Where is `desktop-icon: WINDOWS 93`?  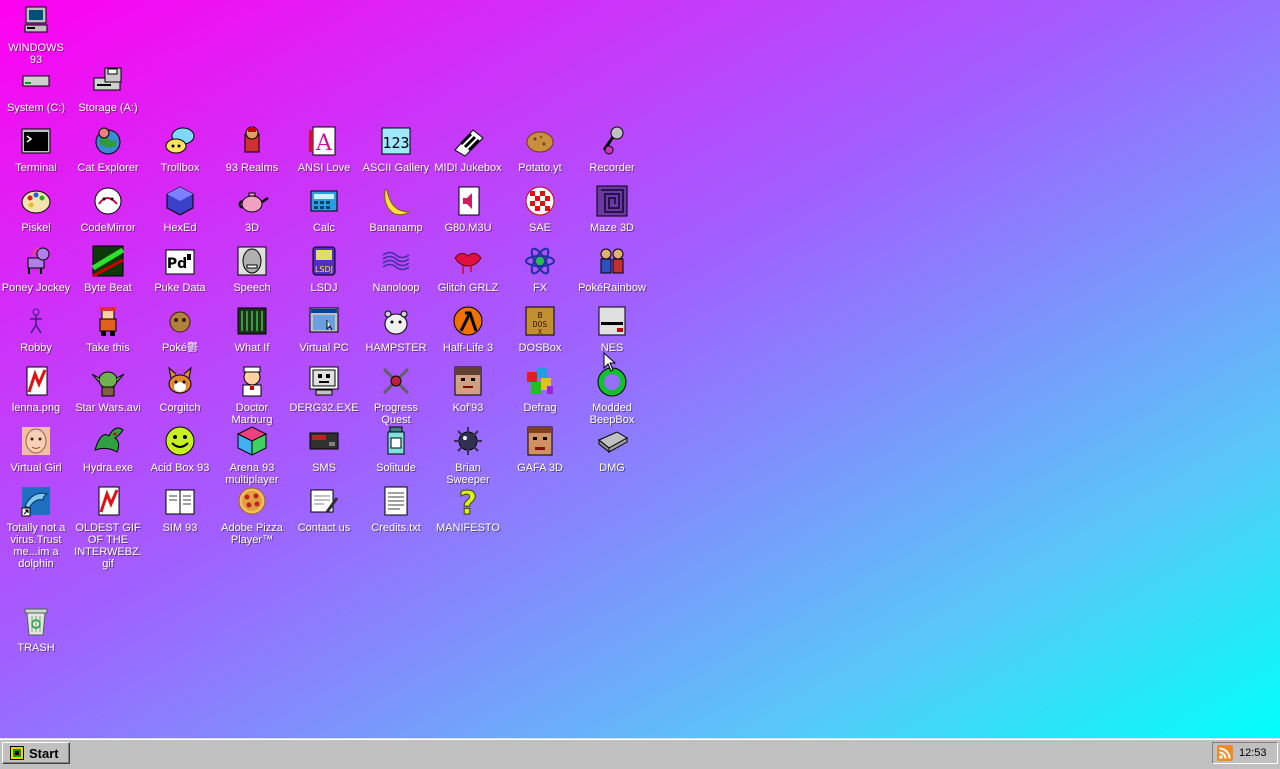
desktop-icon: WINDOWS 93 is located at coordinates (36, 35).